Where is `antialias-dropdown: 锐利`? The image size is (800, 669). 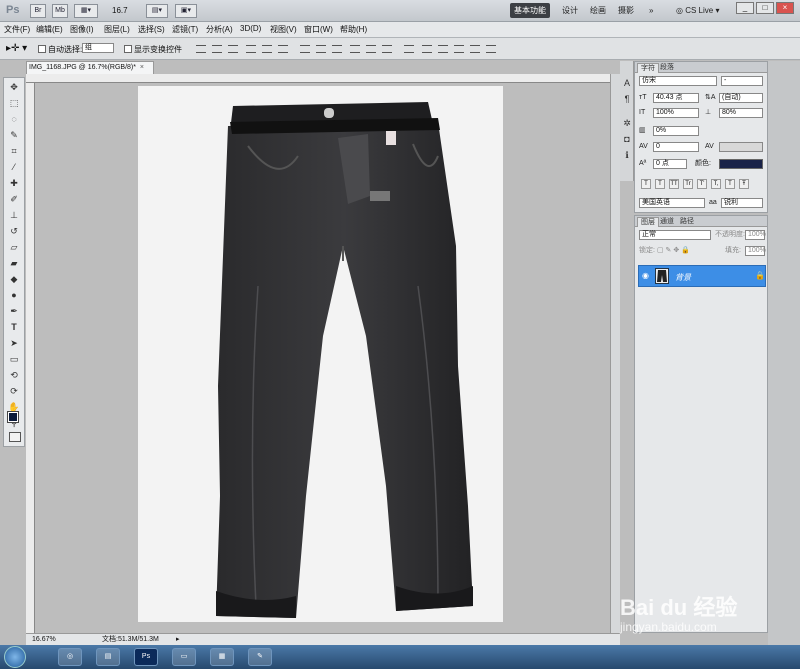 antialias-dropdown: 锐利 is located at coordinates (742, 203).